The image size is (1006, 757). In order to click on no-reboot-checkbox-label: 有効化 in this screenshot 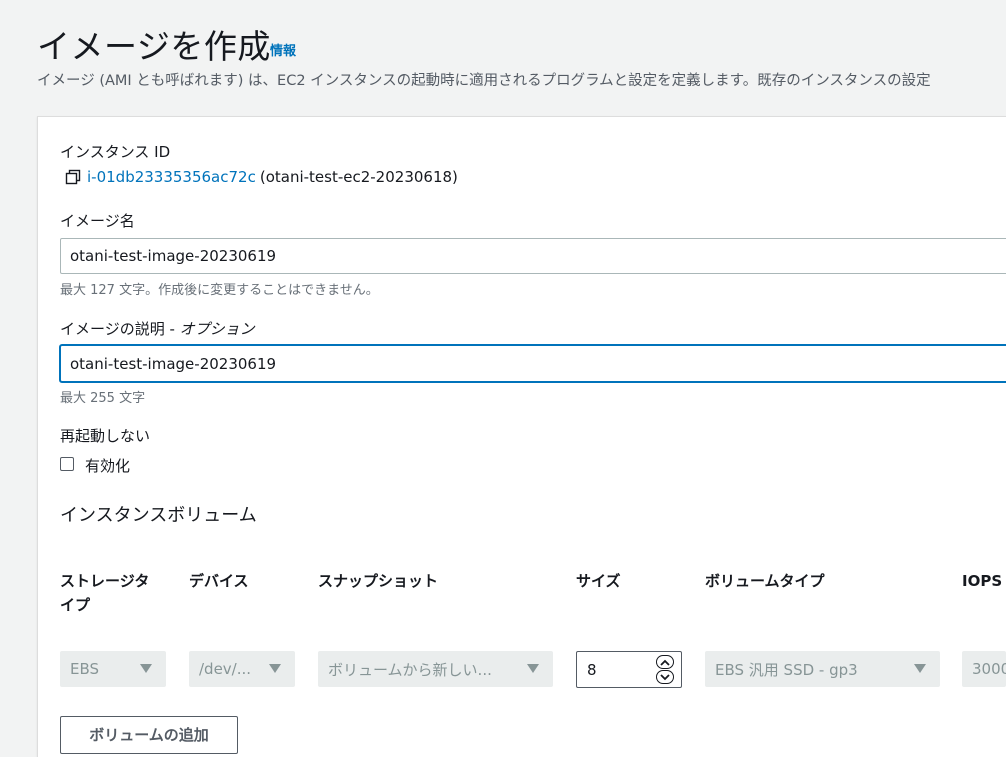, I will do `click(107, 465)`.